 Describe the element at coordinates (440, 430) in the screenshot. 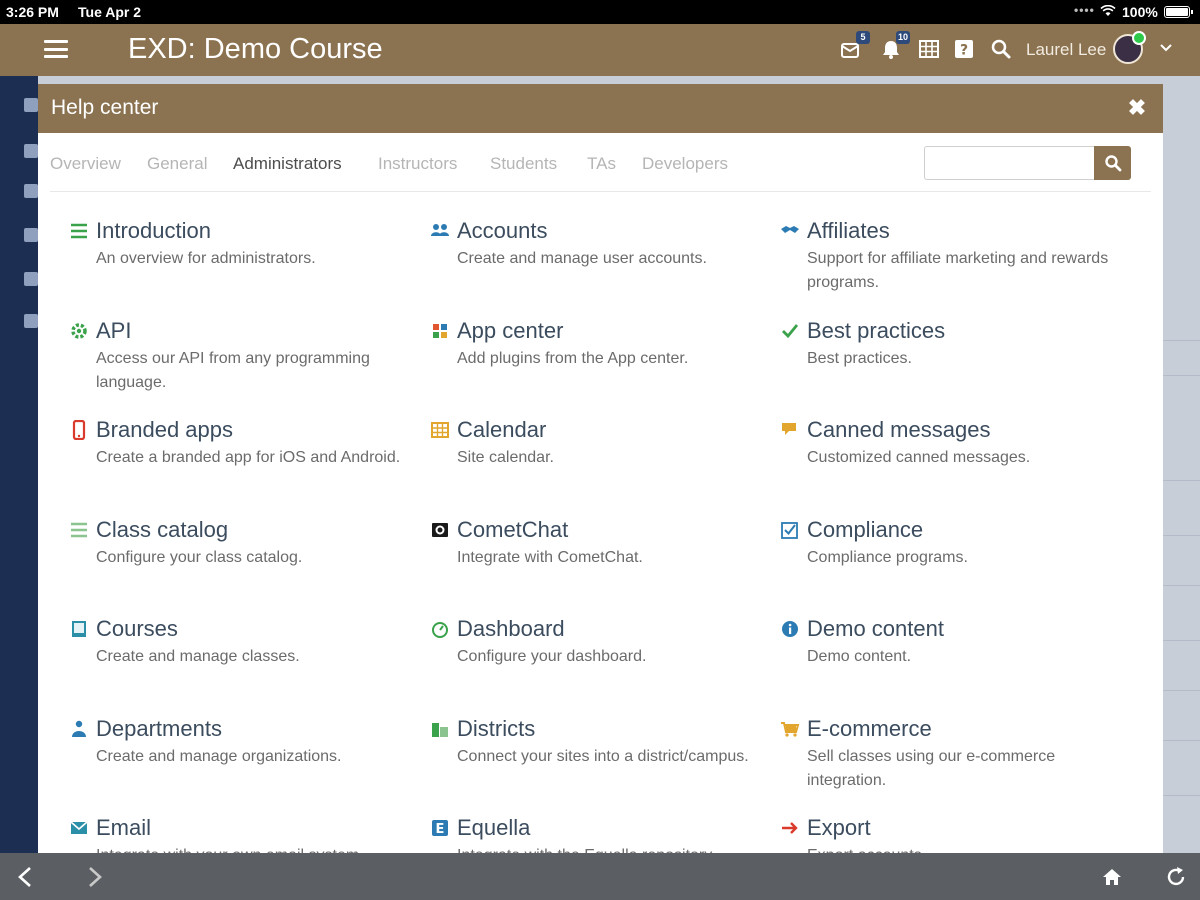

I see `calendar-icon` at that location.